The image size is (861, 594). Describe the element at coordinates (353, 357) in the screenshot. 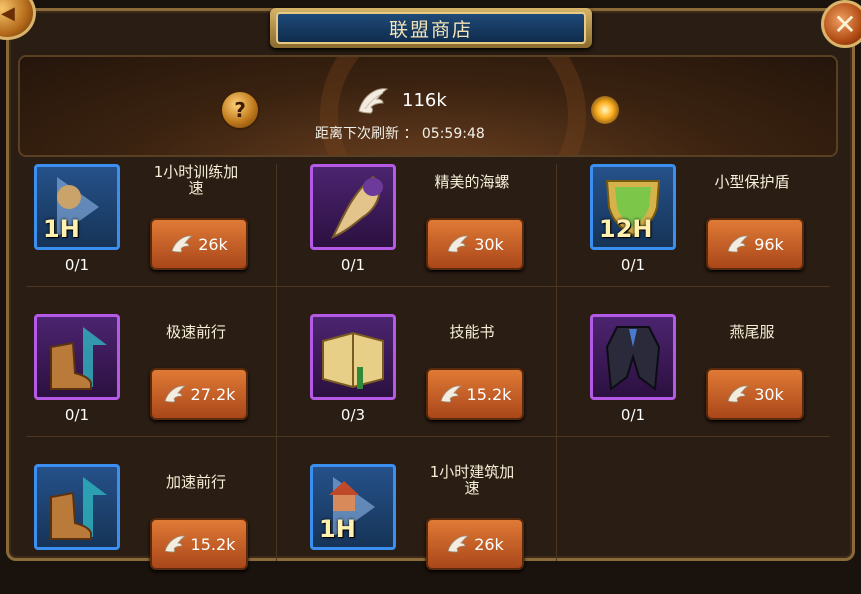

I see `skill-book-icon` at that location.